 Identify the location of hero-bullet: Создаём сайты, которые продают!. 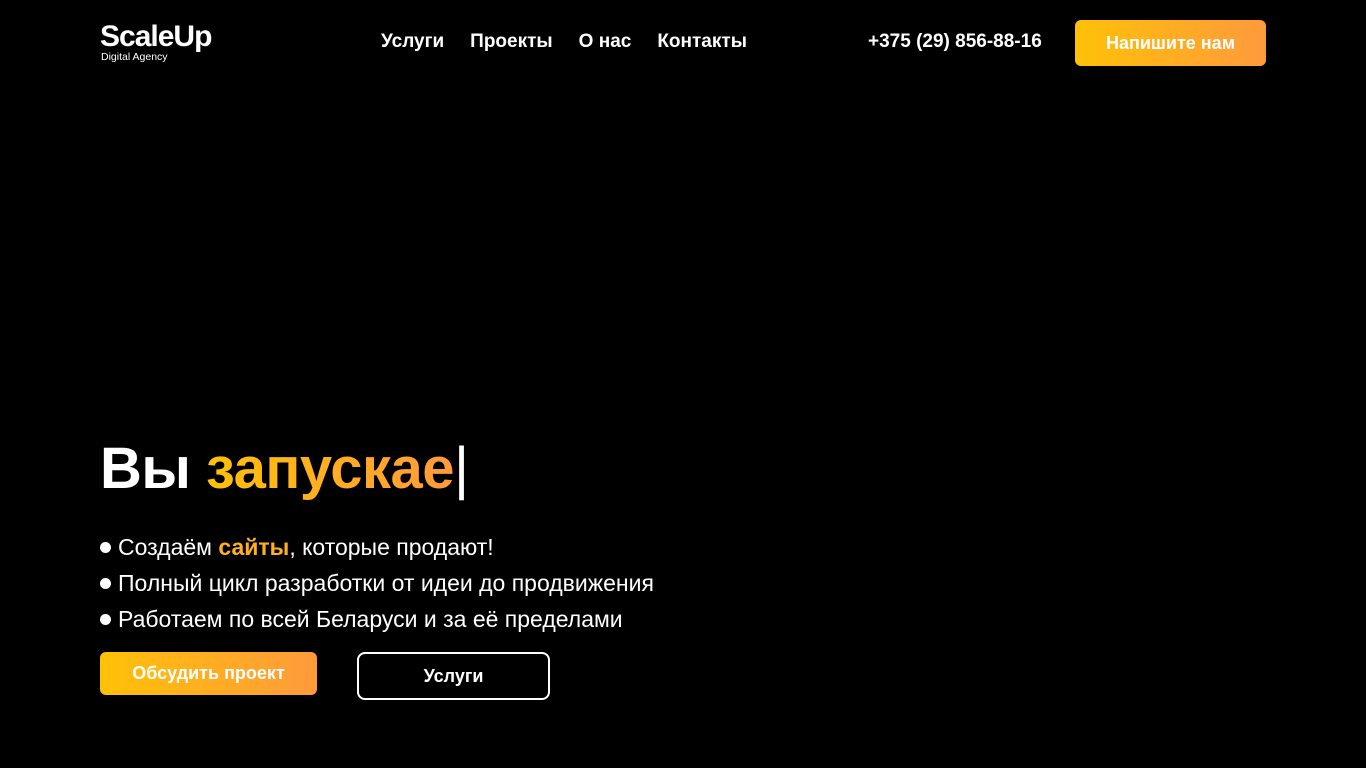
(377, 547).